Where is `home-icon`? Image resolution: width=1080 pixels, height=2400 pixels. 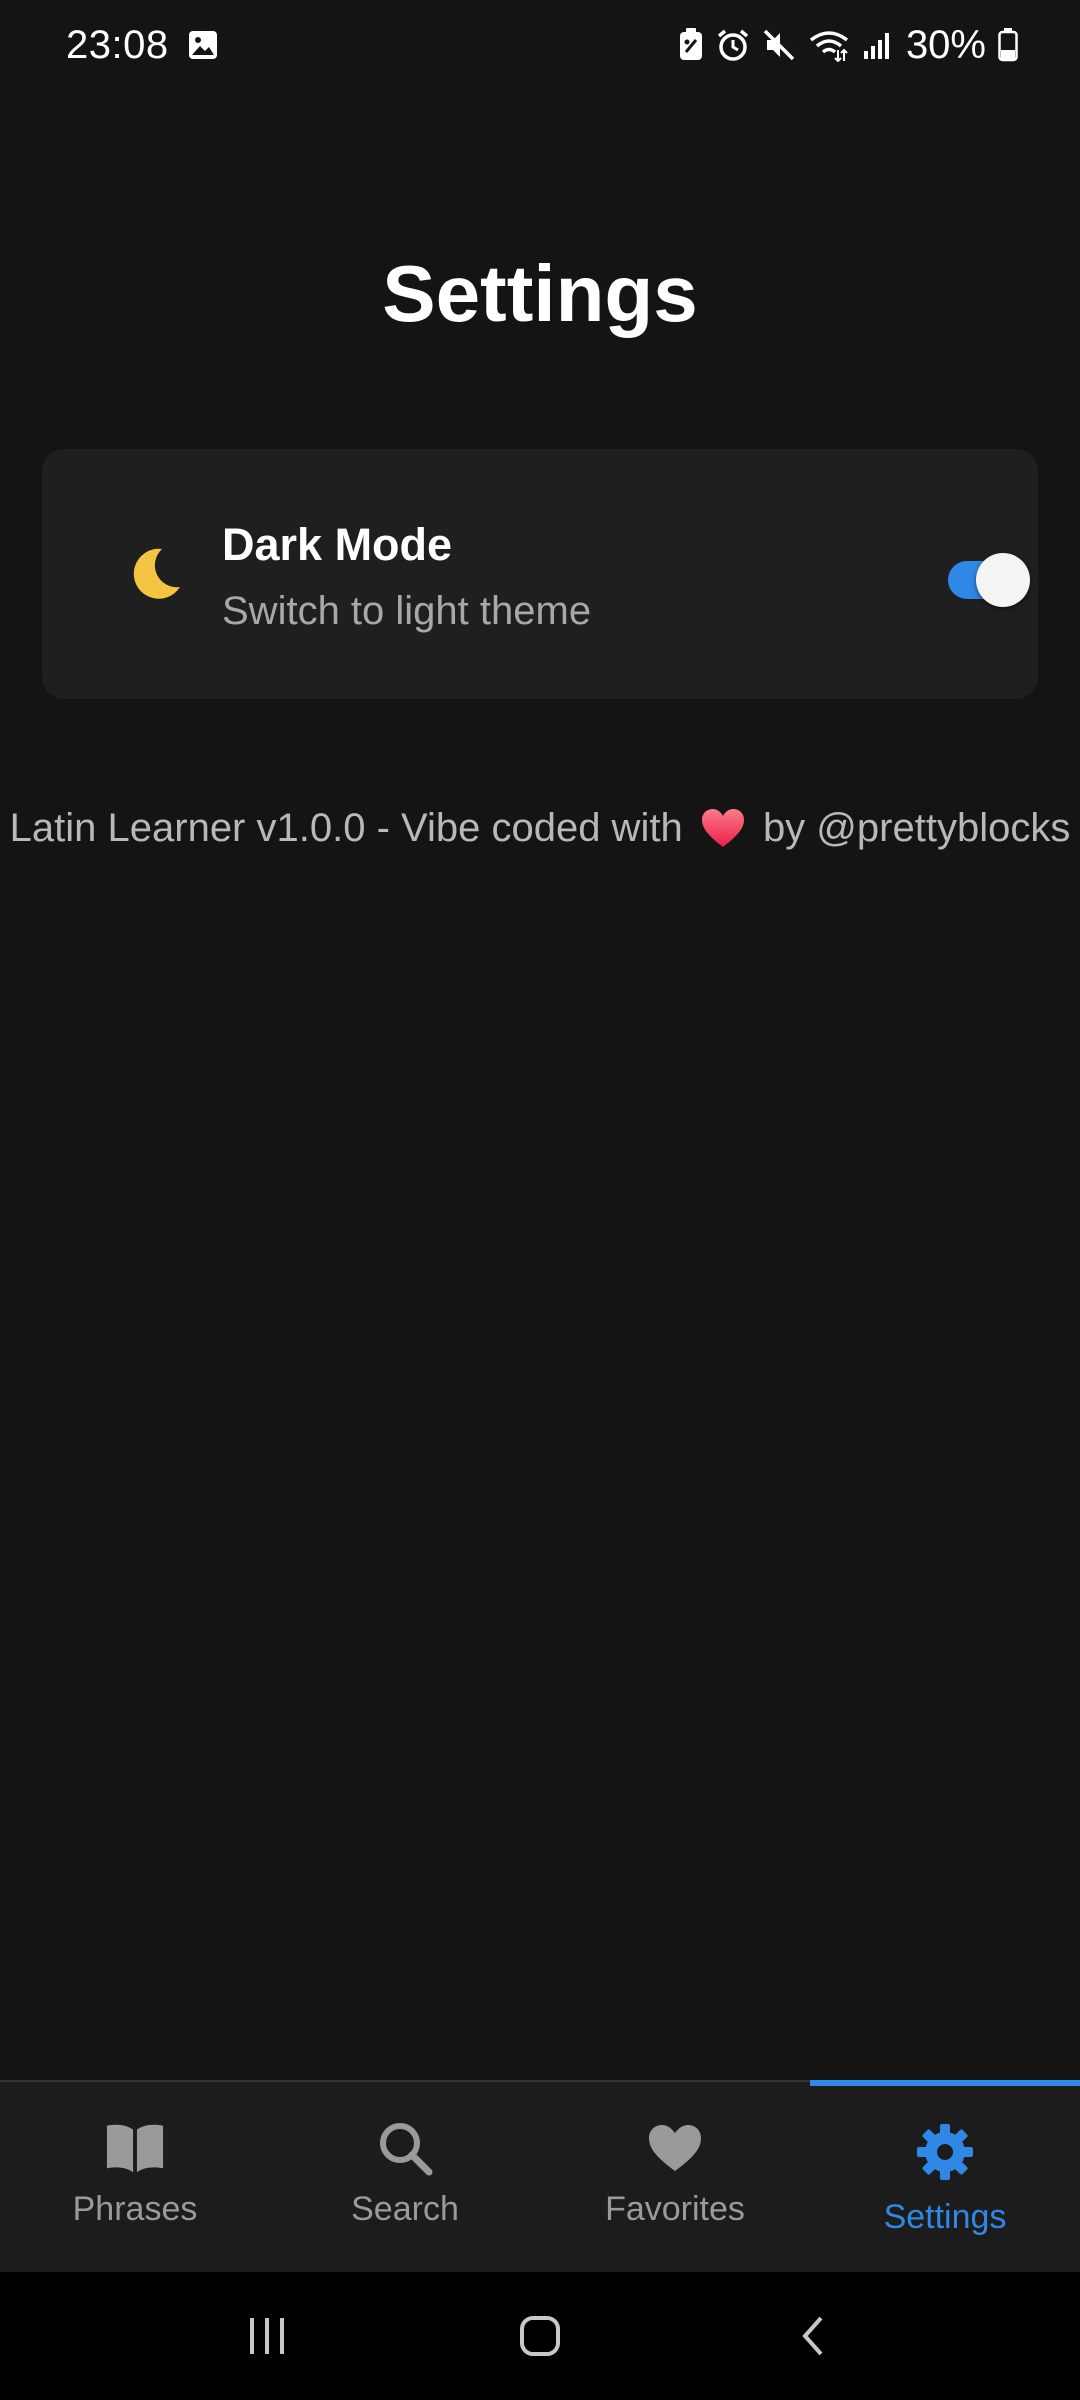 home-icon is located at coordinates (539, 2336).